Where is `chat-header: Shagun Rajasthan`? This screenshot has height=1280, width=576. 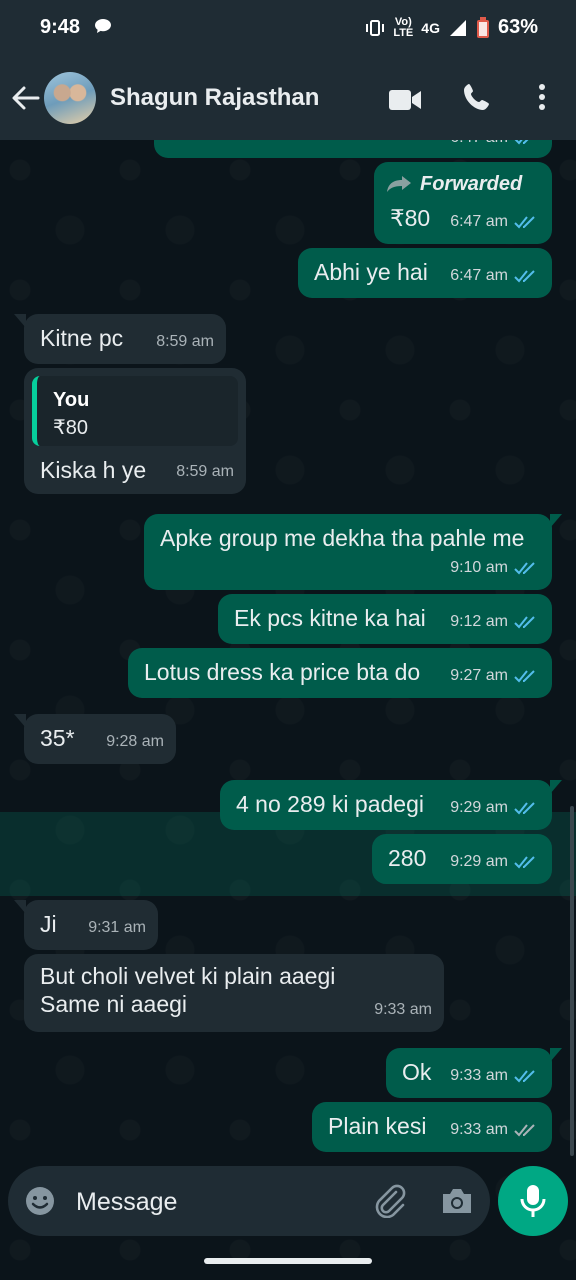 chat-header: Shagun Rajasthan is located at coordinates (288, 98).